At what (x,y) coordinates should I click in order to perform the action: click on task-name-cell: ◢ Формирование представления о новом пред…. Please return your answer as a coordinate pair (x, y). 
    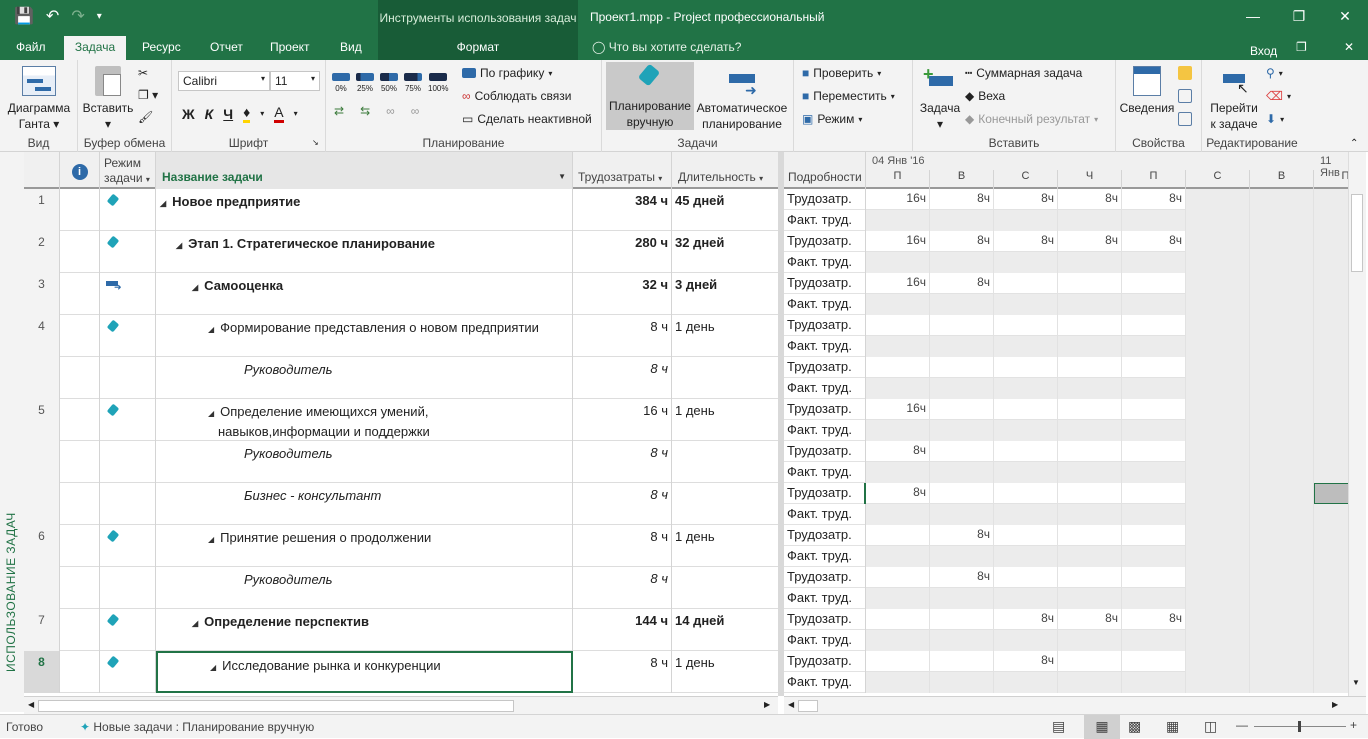
    Looking at the image, I should click on (364, 336).